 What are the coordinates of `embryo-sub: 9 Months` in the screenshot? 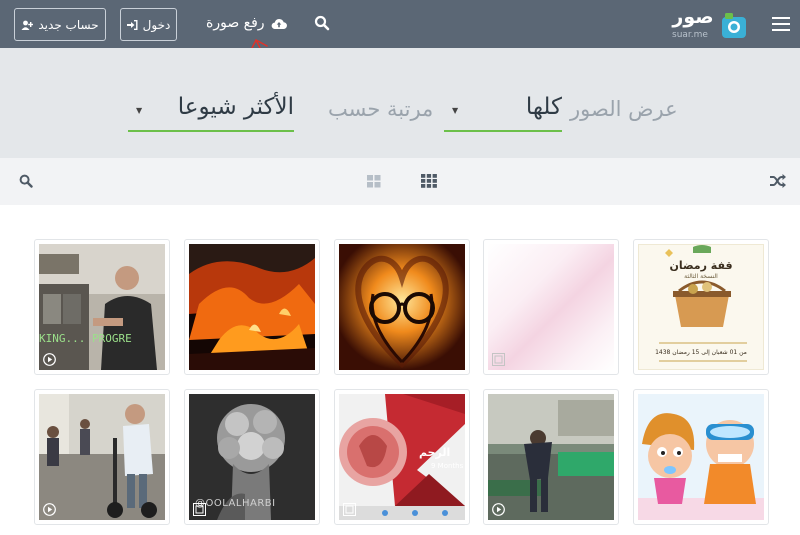 It's located at (447, 466).